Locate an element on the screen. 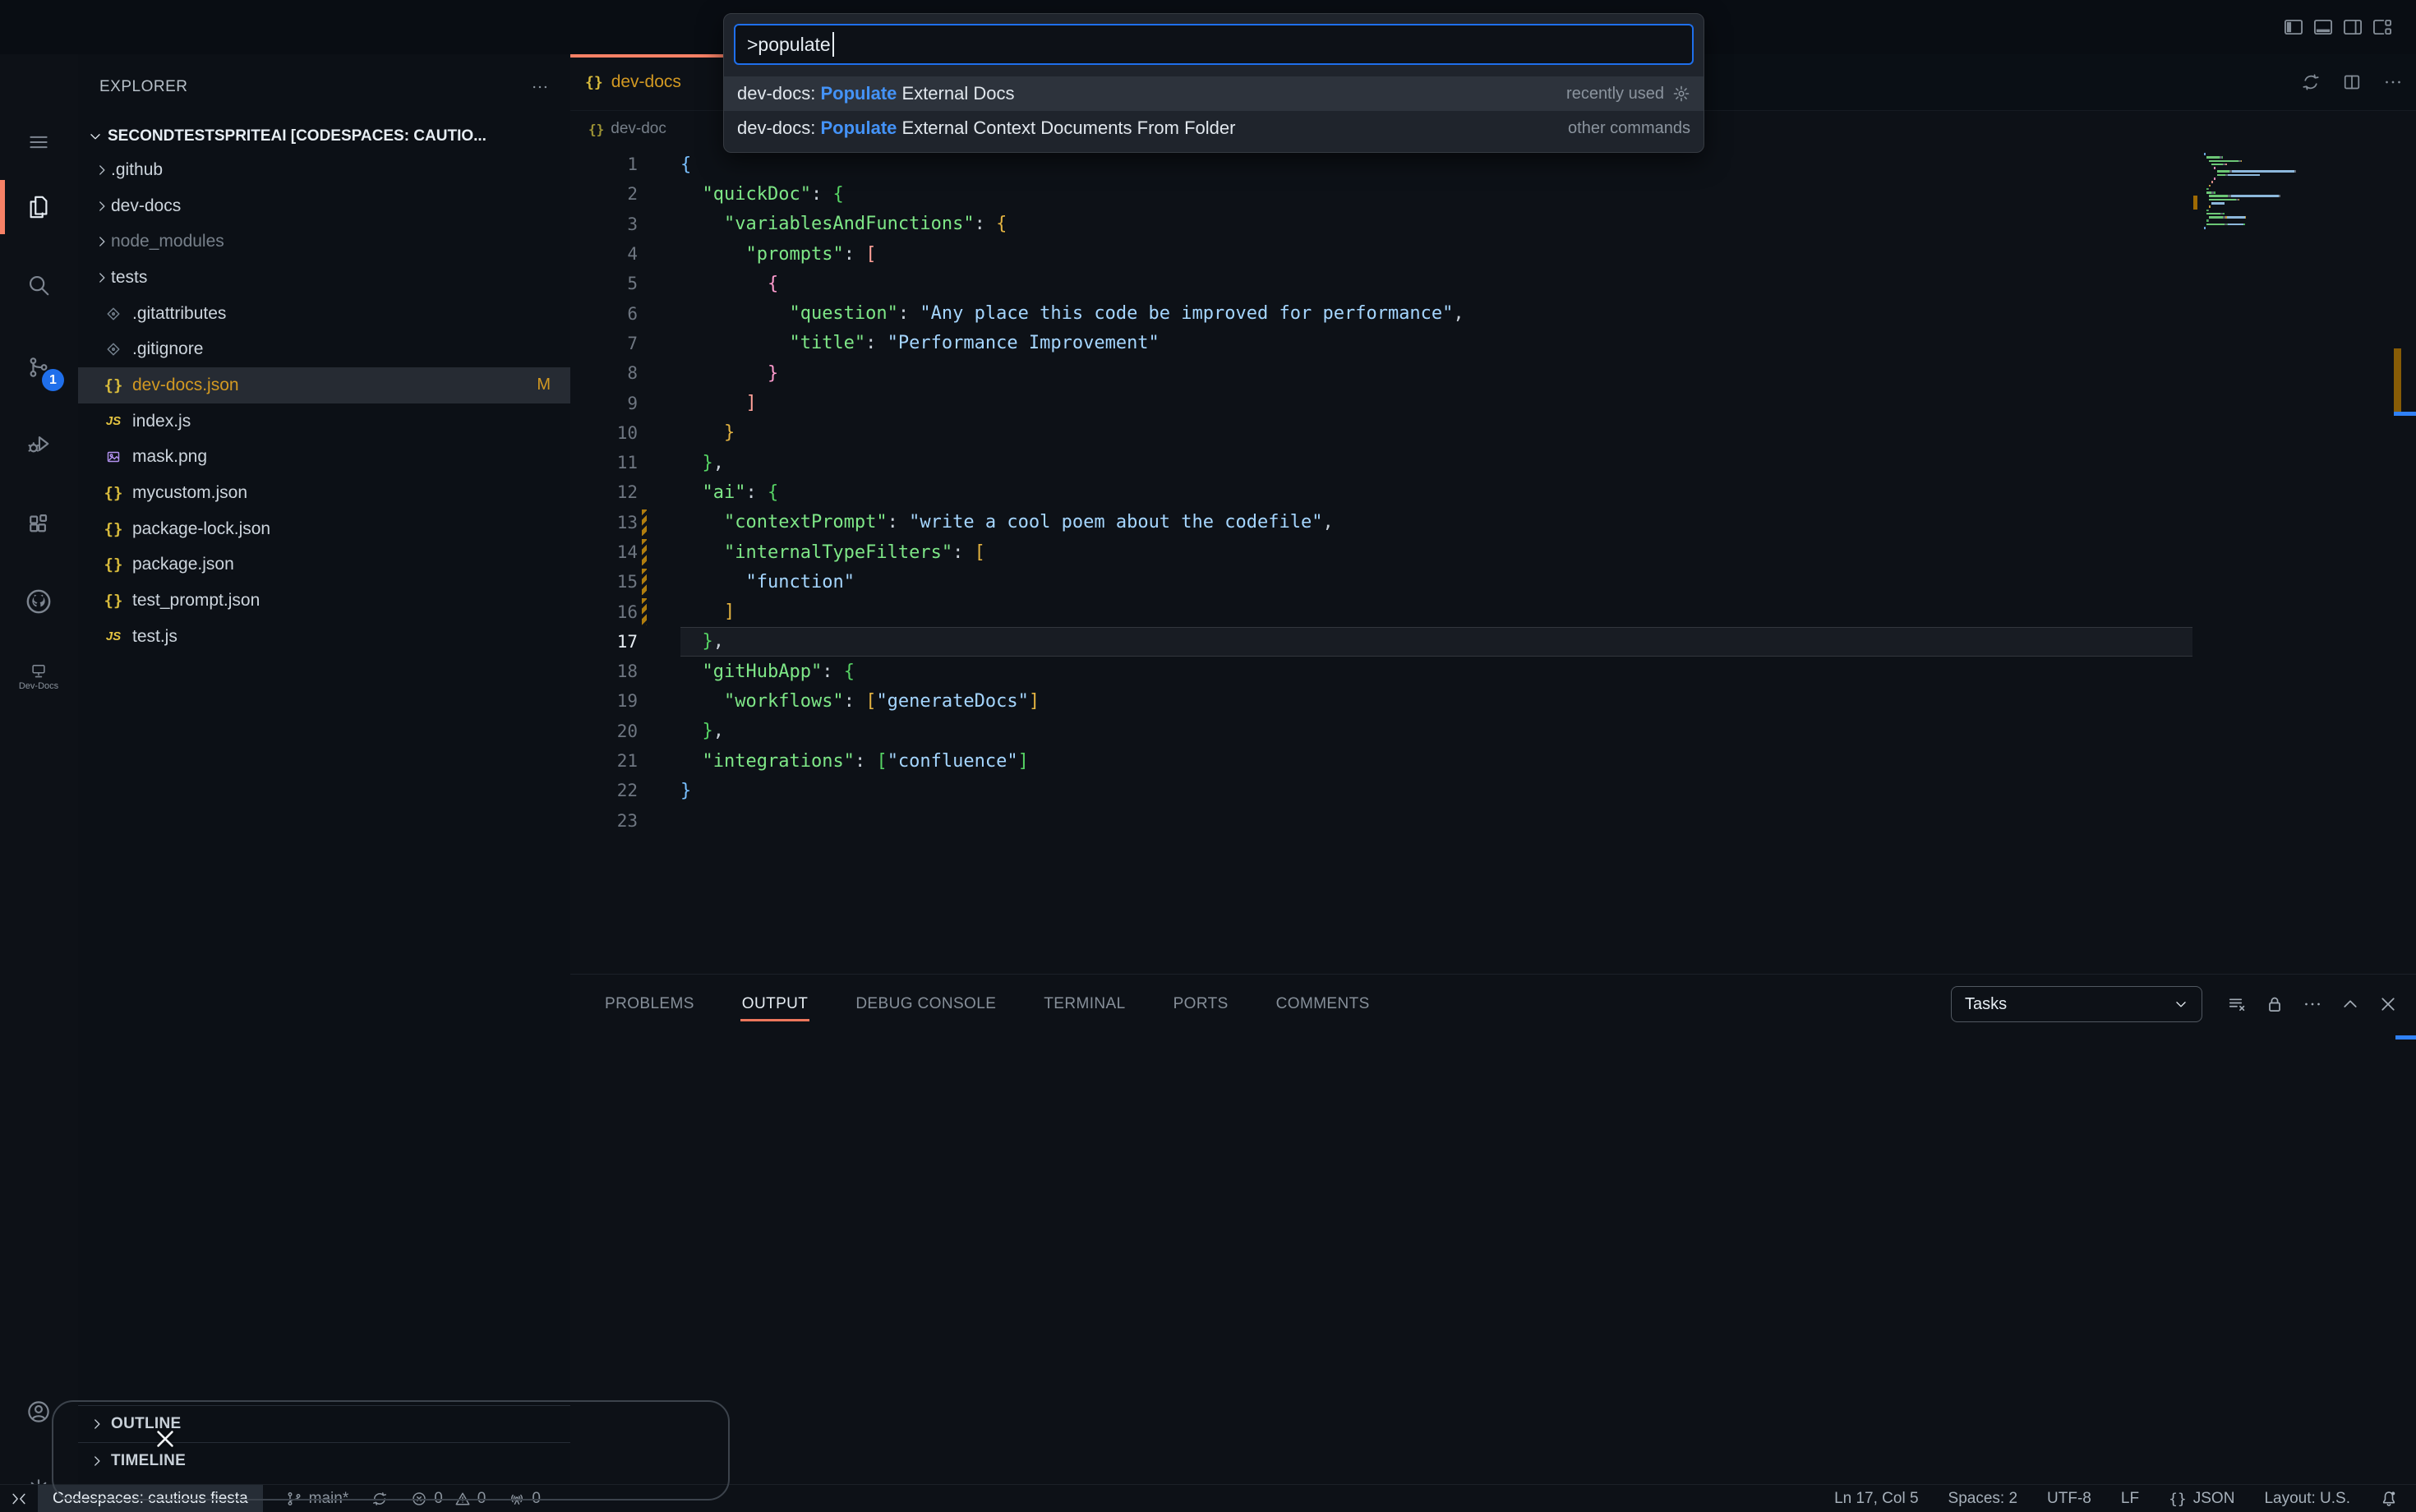  status-git-branch: main* is located at coordinates (317, 1499).